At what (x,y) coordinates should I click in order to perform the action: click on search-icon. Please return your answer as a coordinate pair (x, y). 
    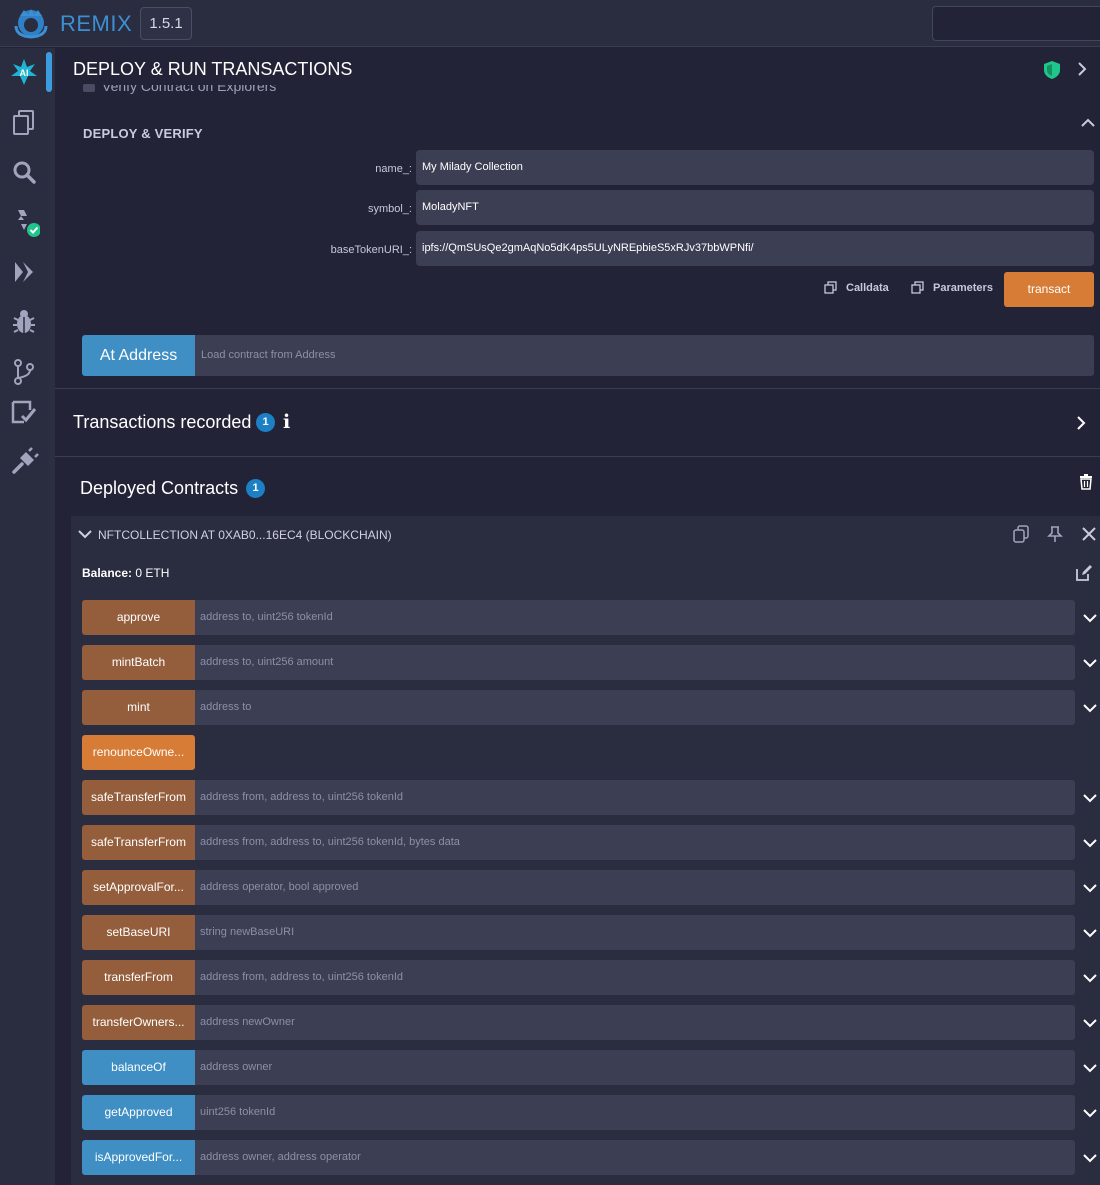
    Looking at the image, I should click on (24, 172).